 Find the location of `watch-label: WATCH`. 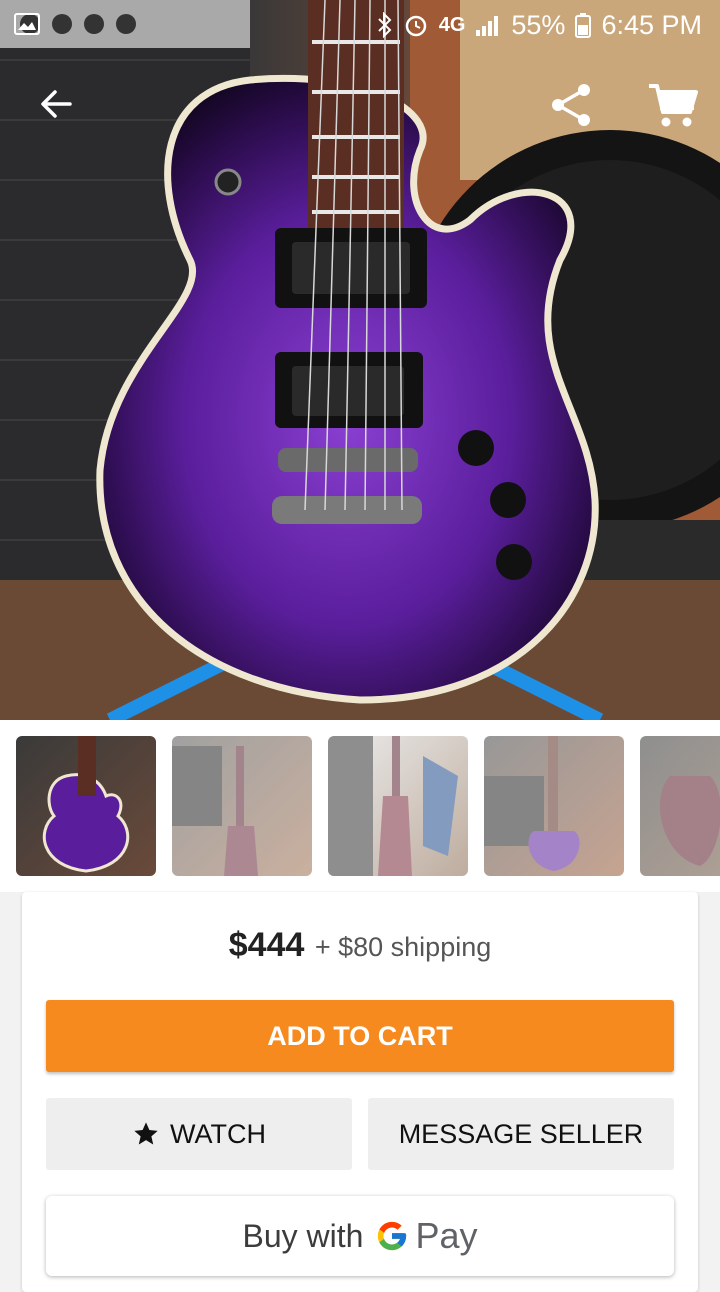

watch-label: WATCH is located at coordinates (218, 1133).